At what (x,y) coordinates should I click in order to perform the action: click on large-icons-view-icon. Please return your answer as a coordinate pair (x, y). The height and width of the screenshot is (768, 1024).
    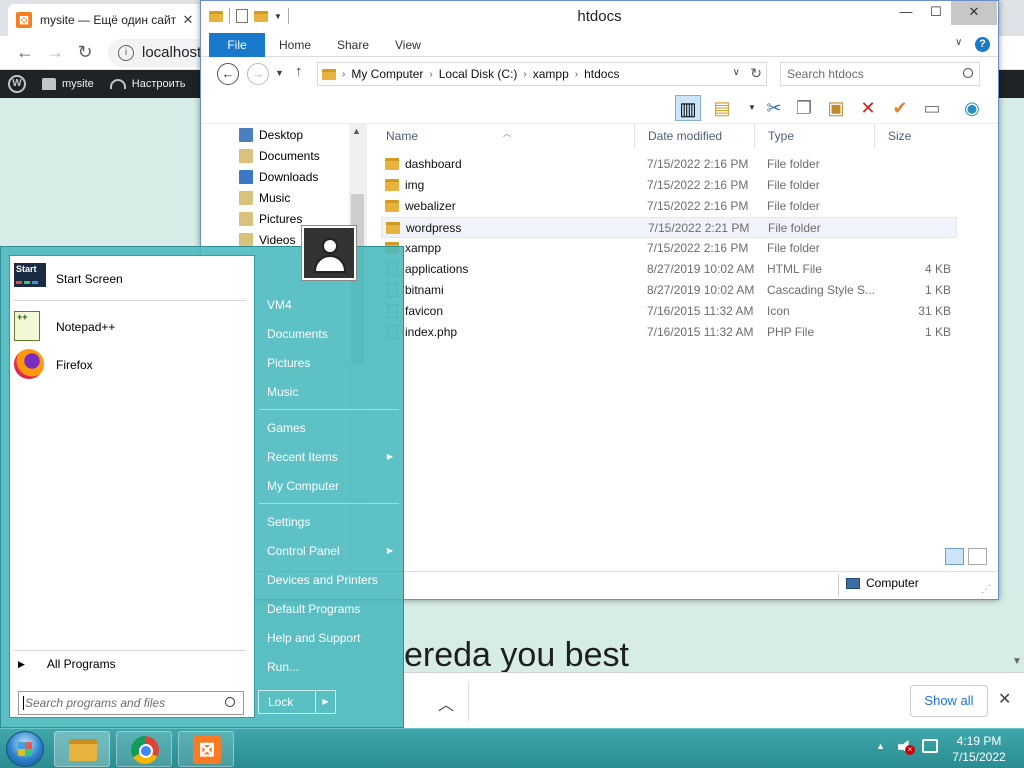
    Looking at the image, I should click on (977, 556).